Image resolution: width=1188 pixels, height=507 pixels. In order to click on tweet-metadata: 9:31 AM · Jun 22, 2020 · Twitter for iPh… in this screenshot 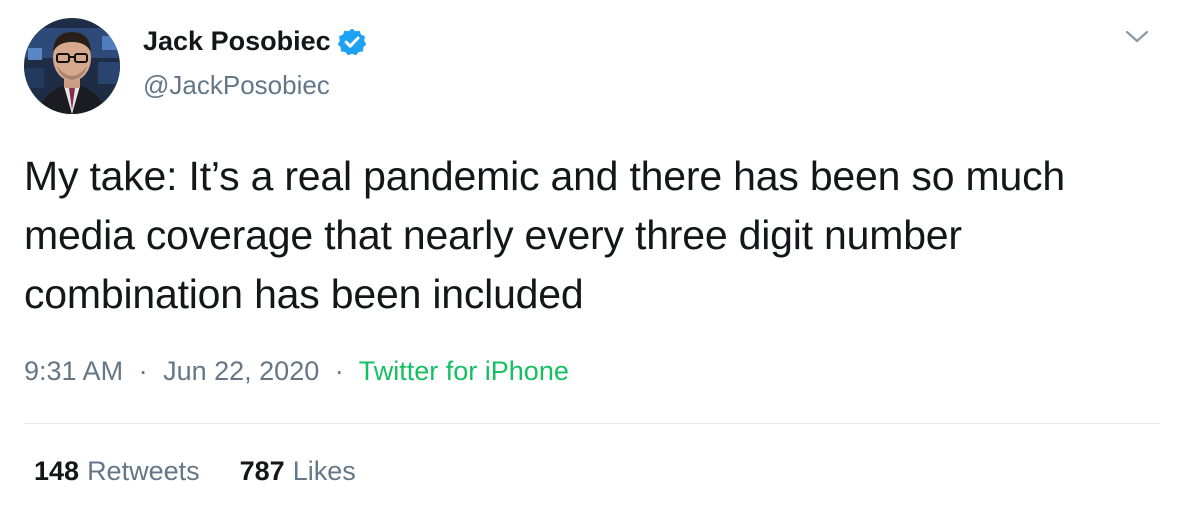, I will do `click(296, 371)`.